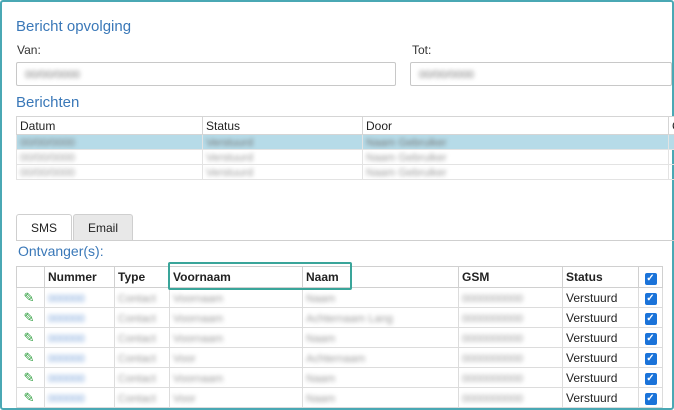  I want to click on berichten-header-row: Datum Status Door C, so click(345, 125).